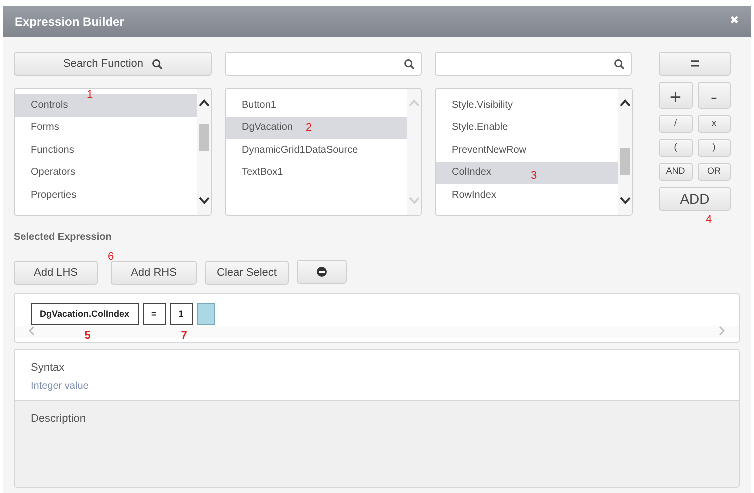  I want to click on list-item: Button1, so click(316, 105).